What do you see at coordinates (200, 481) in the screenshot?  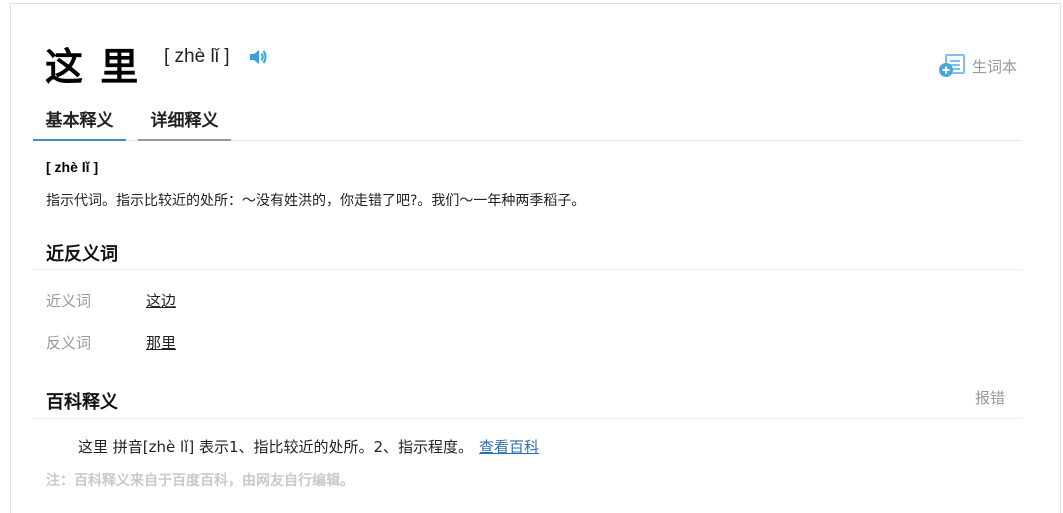 I see `baike-note: 注：百科释义来自于百度百科，由网友自行编辑。` at bounding box center [200, 481].